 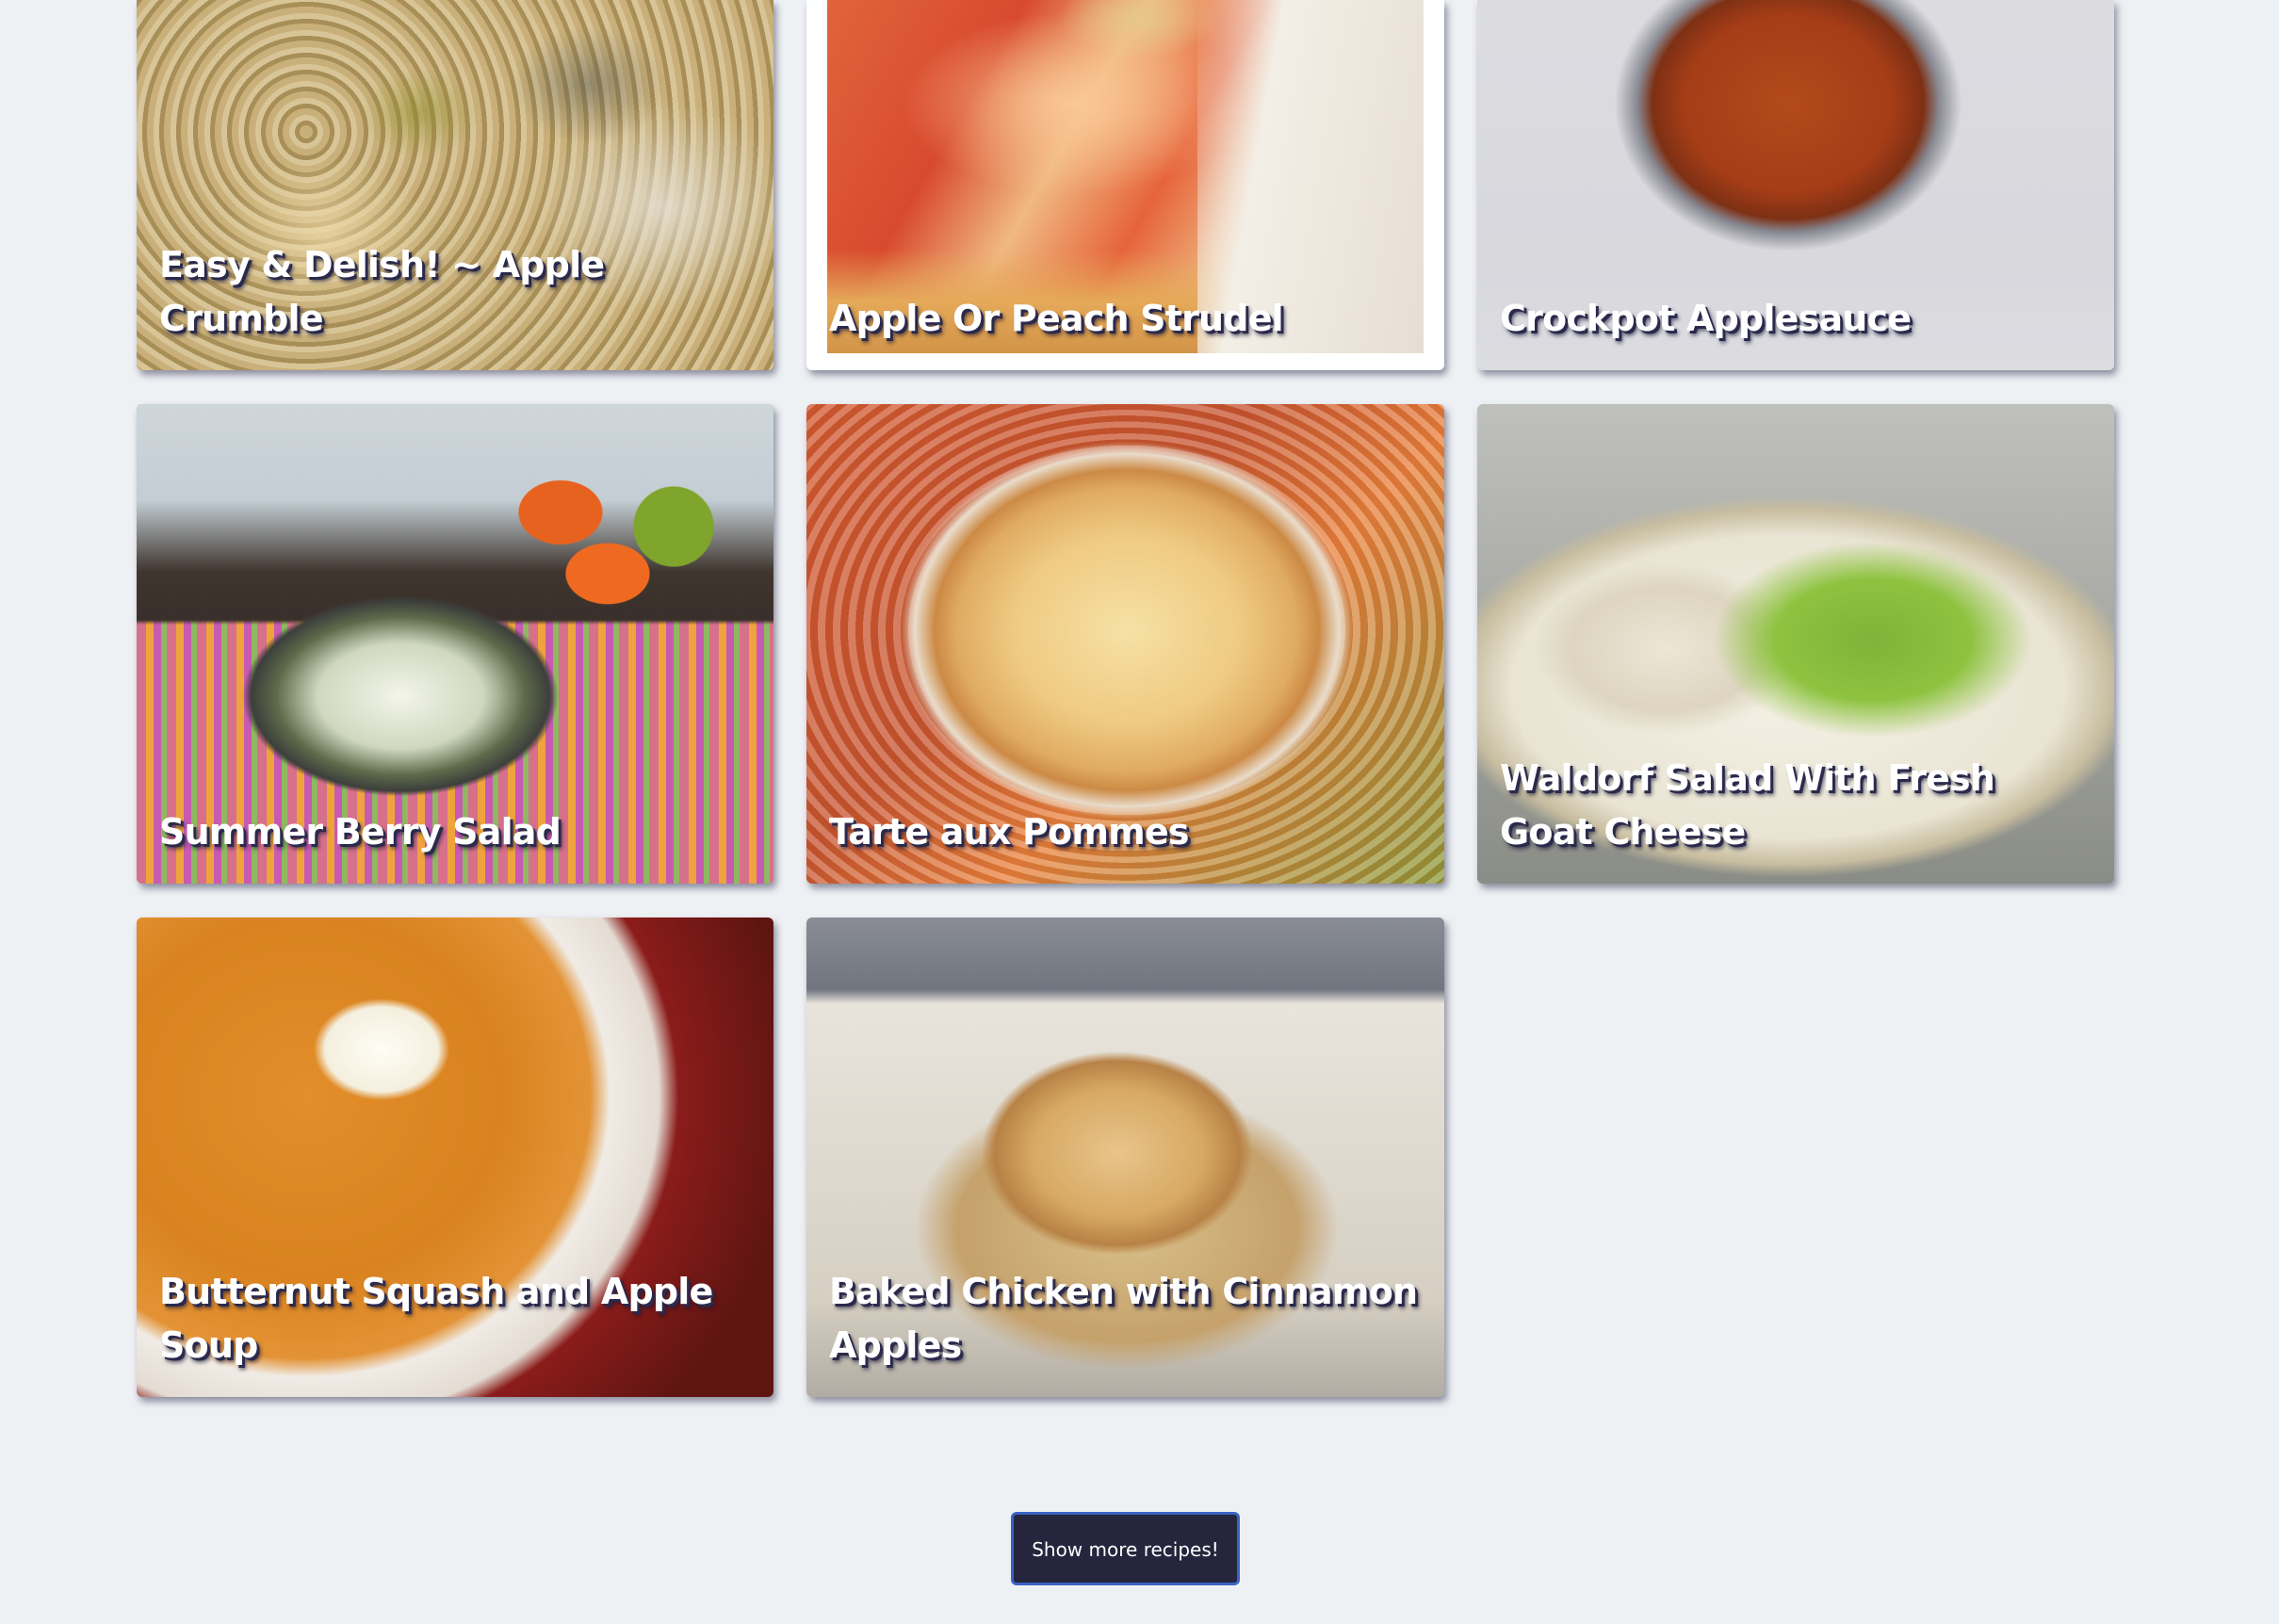 What do you see at coordinates (1123, 1318) in the screenshot?
I see `recipe-title: Baked Chicken with Cinnamon Apples` at bounding box center [1123, 1318].